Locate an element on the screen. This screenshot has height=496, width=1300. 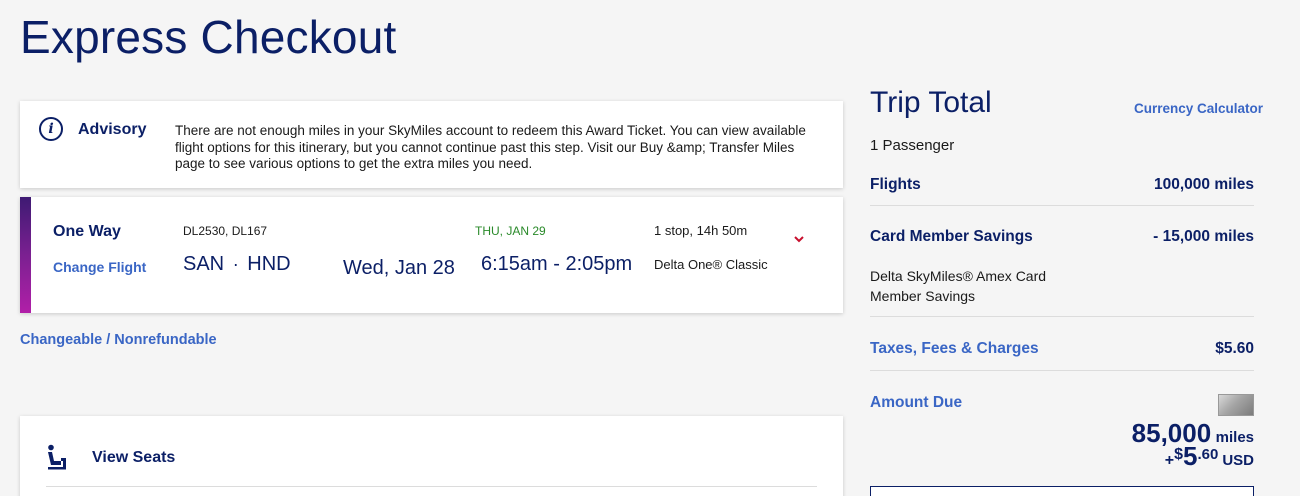
view-seats-label: View Seats is located at coordinates (134, 457).